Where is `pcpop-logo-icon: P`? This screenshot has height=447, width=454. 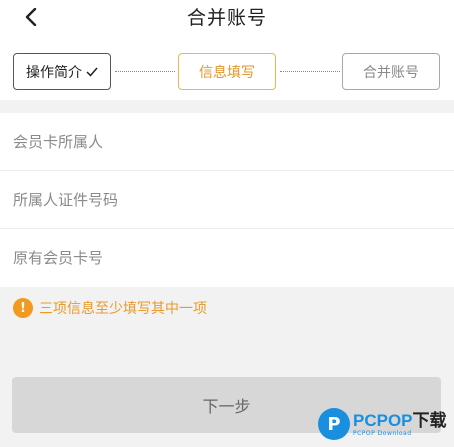 pcpop-logo-icon: P is located at coordinates (334, 424).